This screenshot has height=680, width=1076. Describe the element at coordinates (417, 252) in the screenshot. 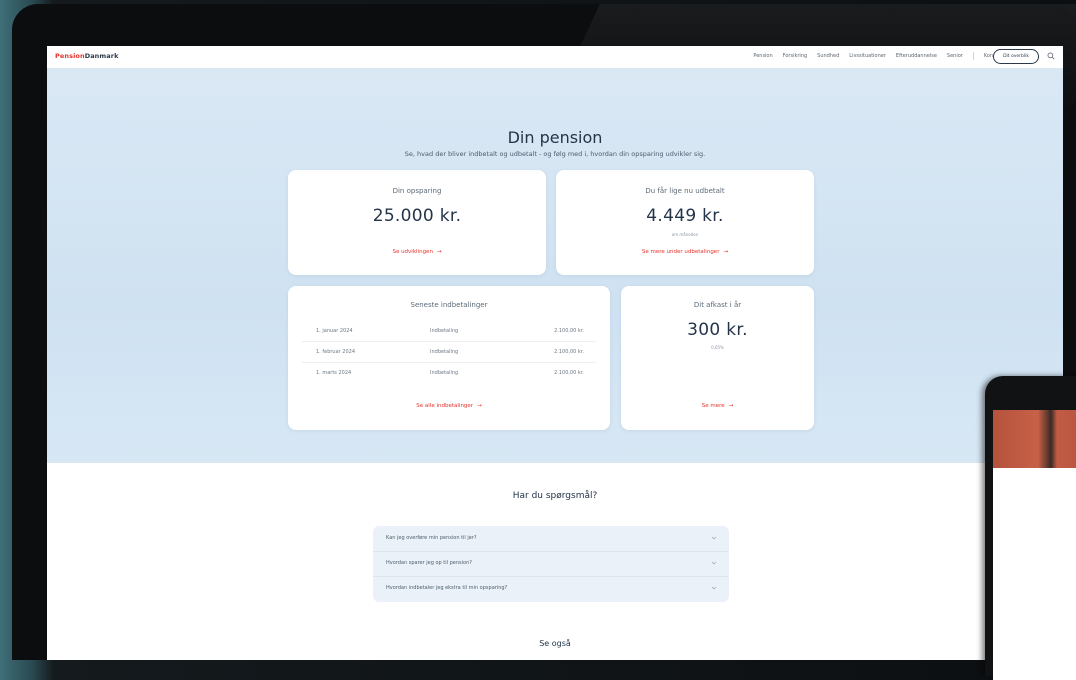

I see `savings-link: Se udviklingen →` at that location.